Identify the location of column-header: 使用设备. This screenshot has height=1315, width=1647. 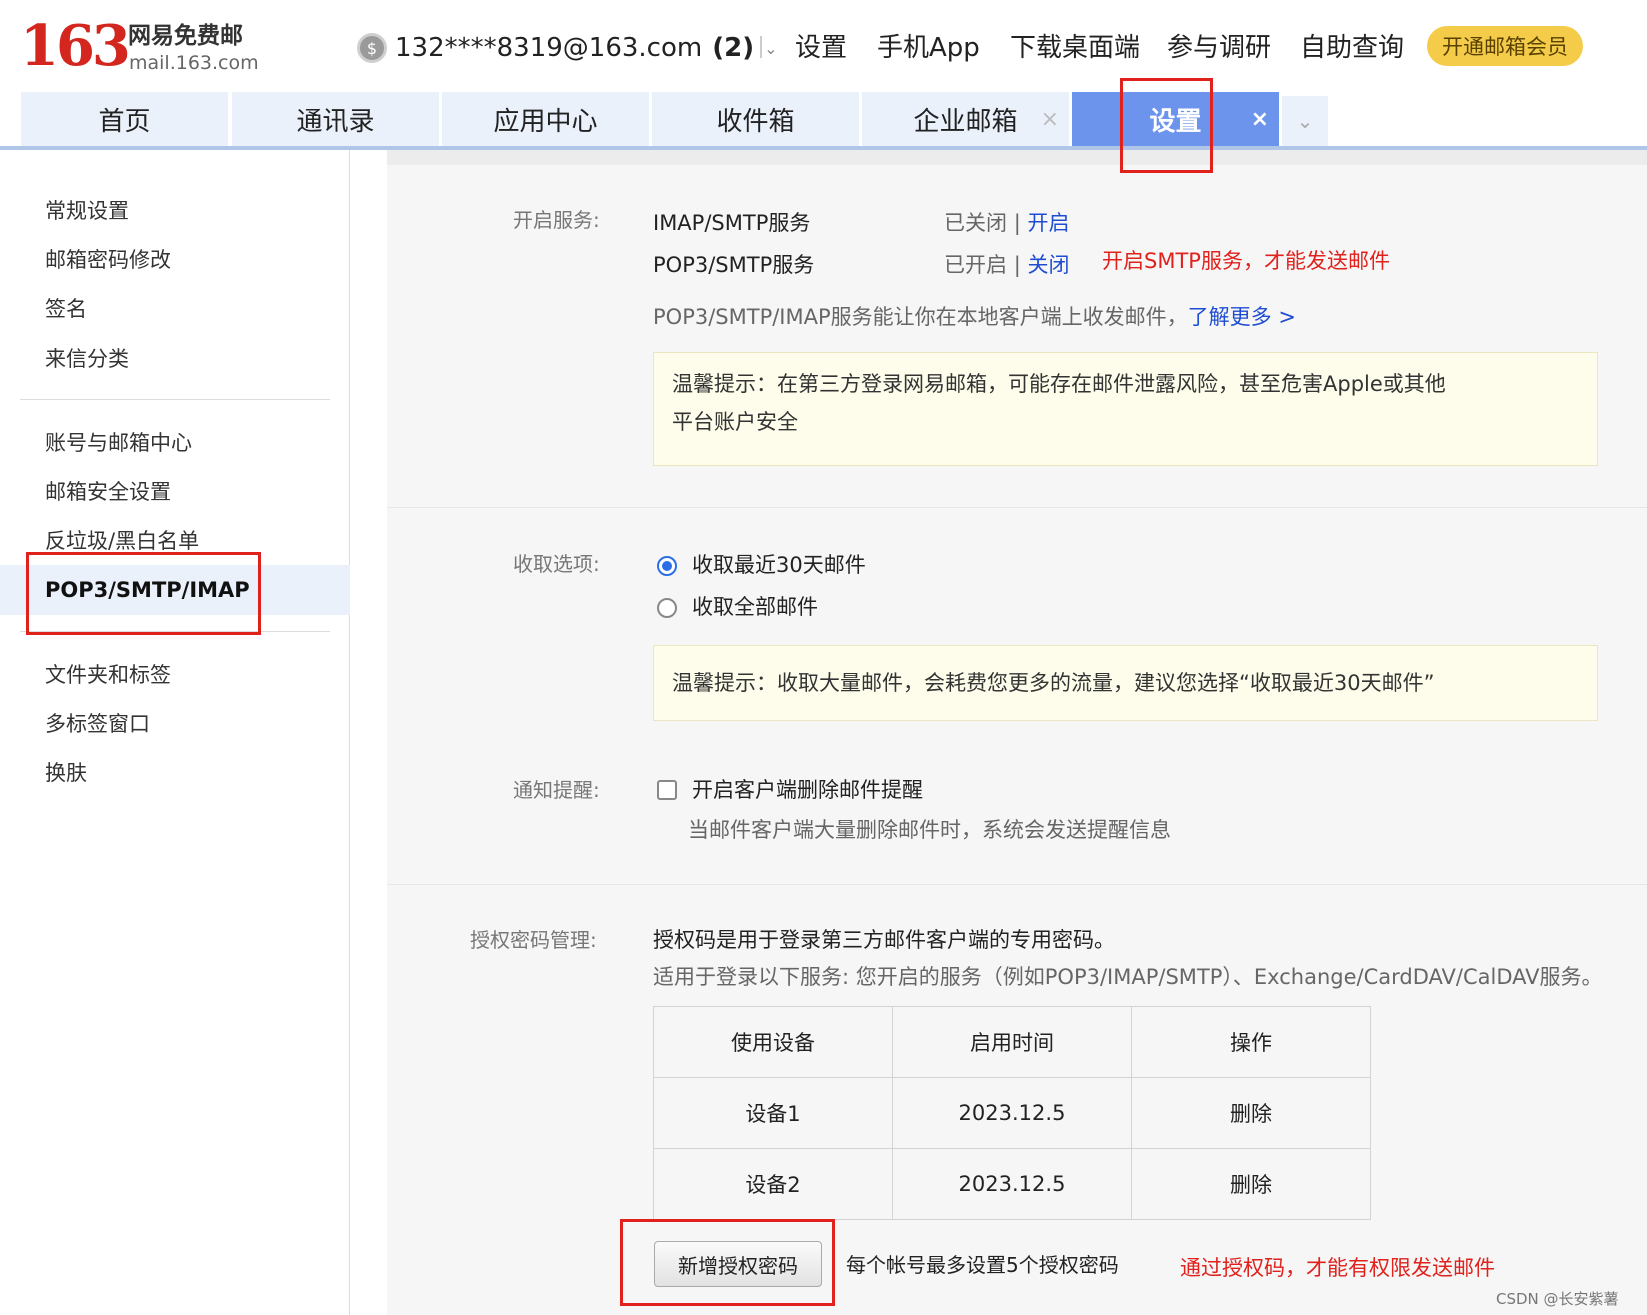
(773, 1042).